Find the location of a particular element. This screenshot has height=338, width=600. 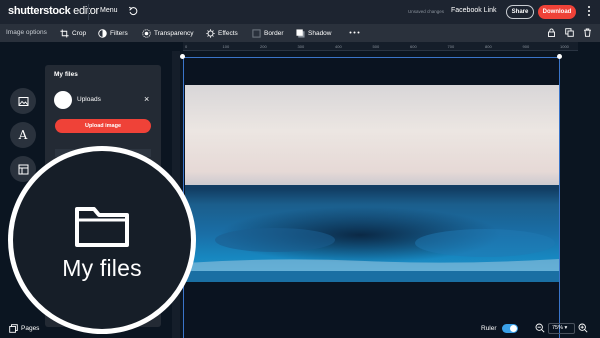

more-options-icon is located at coordinates (354, 32).